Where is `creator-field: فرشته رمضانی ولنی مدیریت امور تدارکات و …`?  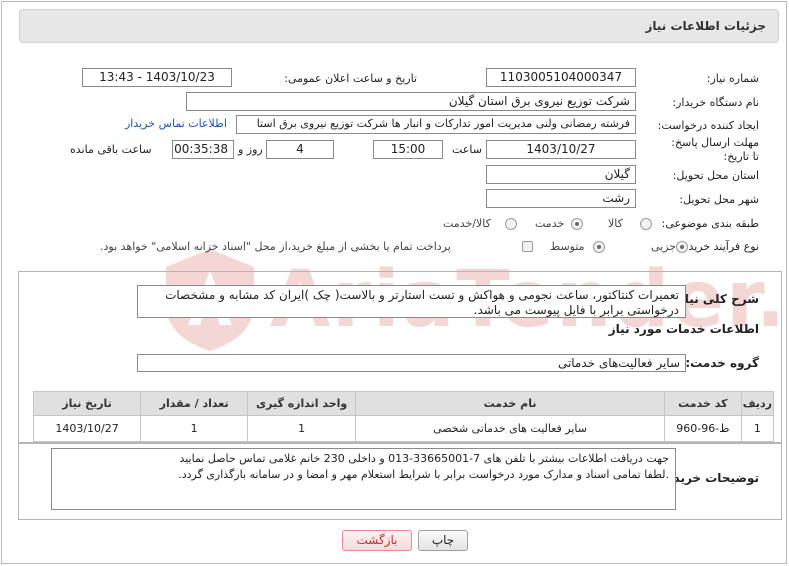 creator-field: فرشته رمضانی ولنی مدیریت امور تدارکات و … is located at coordinates (436, 124).